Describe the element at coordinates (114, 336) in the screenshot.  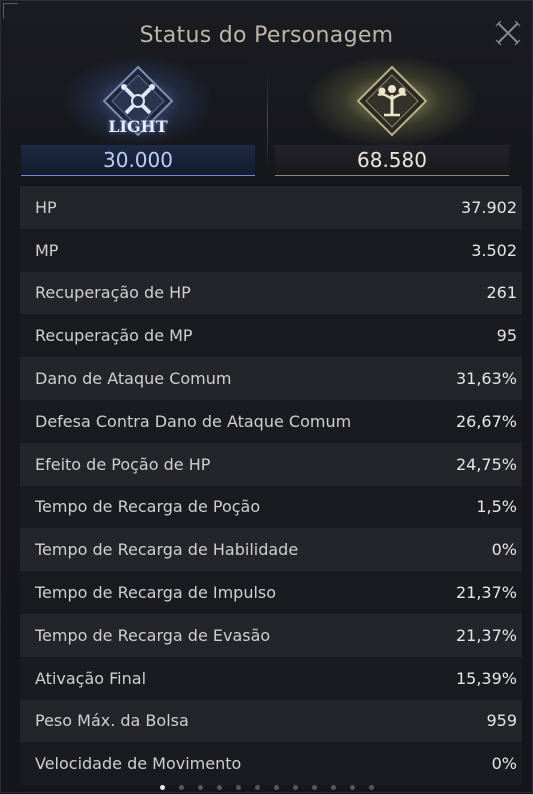
I see `stat-label: Recuperação de MP` at that location.